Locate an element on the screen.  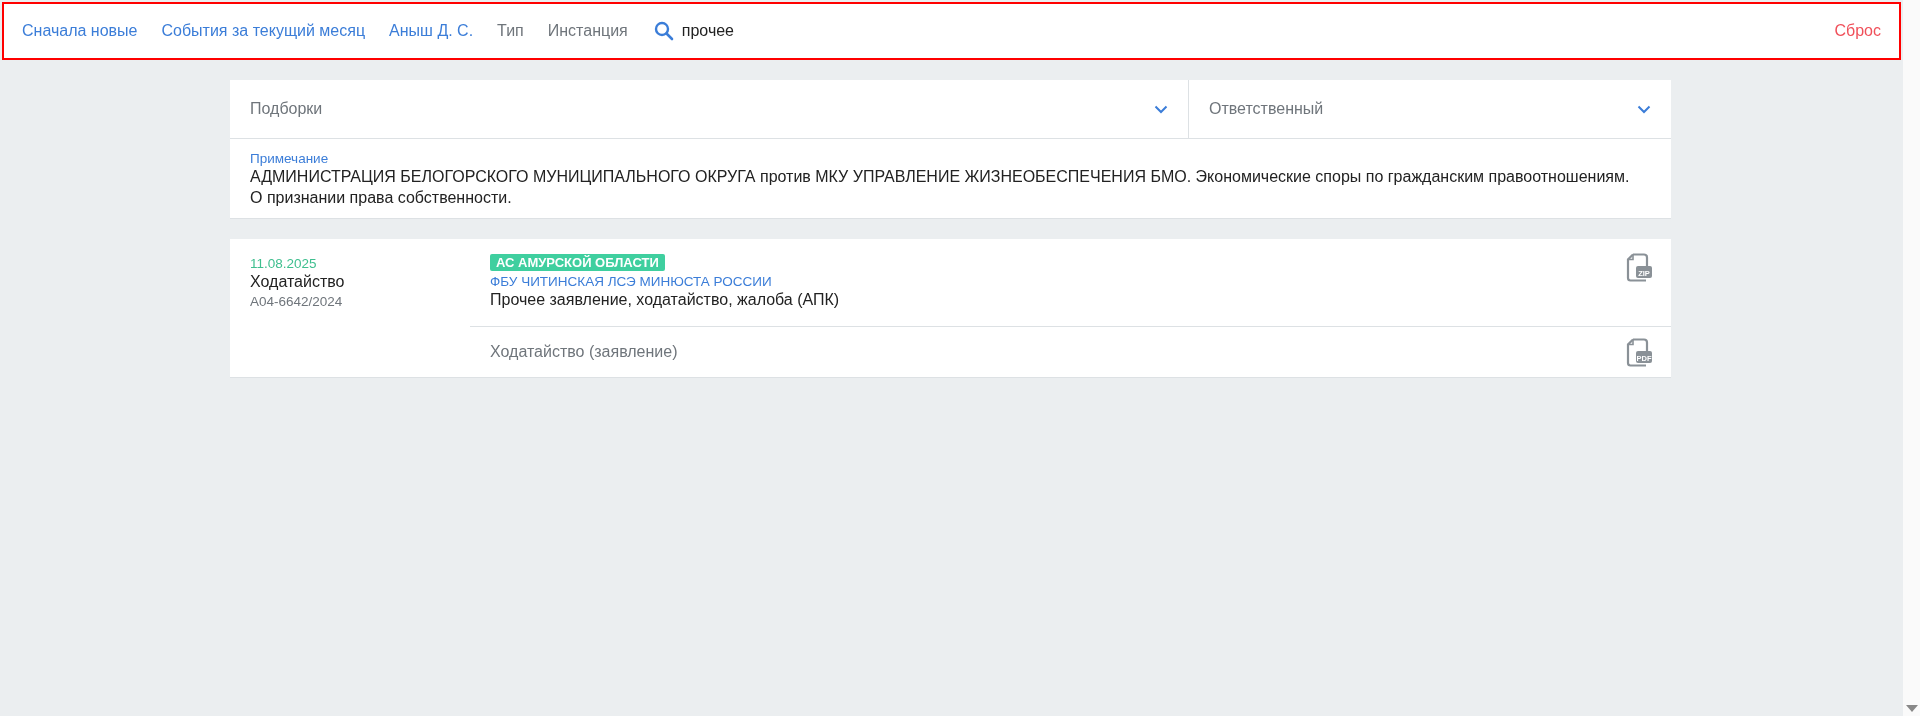
filter-link: Аныш Д. С. is located at coordinates (431, 31).